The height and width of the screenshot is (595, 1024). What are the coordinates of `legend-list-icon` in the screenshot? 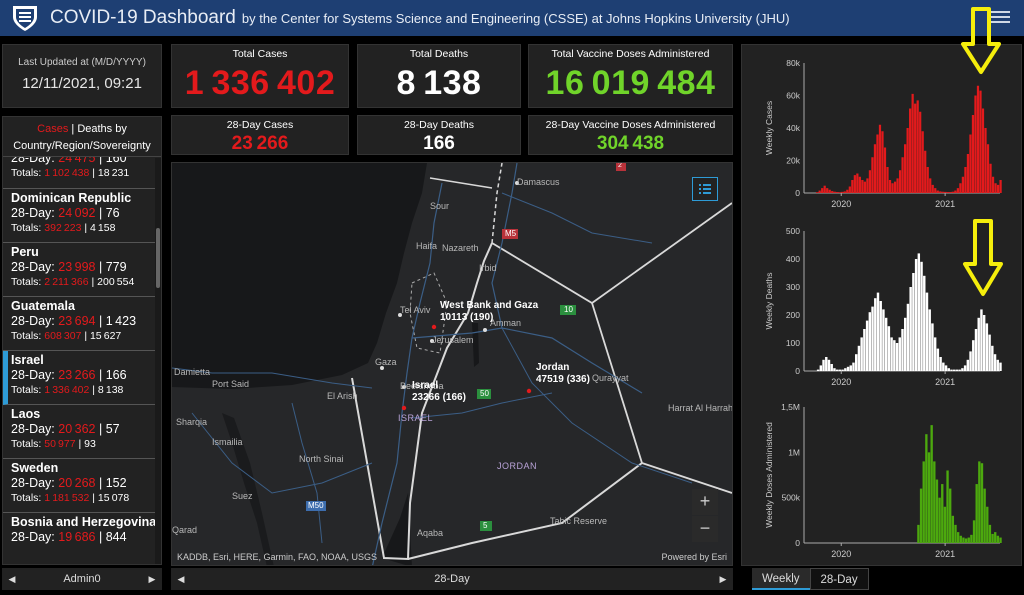 It's located at (705, 189).